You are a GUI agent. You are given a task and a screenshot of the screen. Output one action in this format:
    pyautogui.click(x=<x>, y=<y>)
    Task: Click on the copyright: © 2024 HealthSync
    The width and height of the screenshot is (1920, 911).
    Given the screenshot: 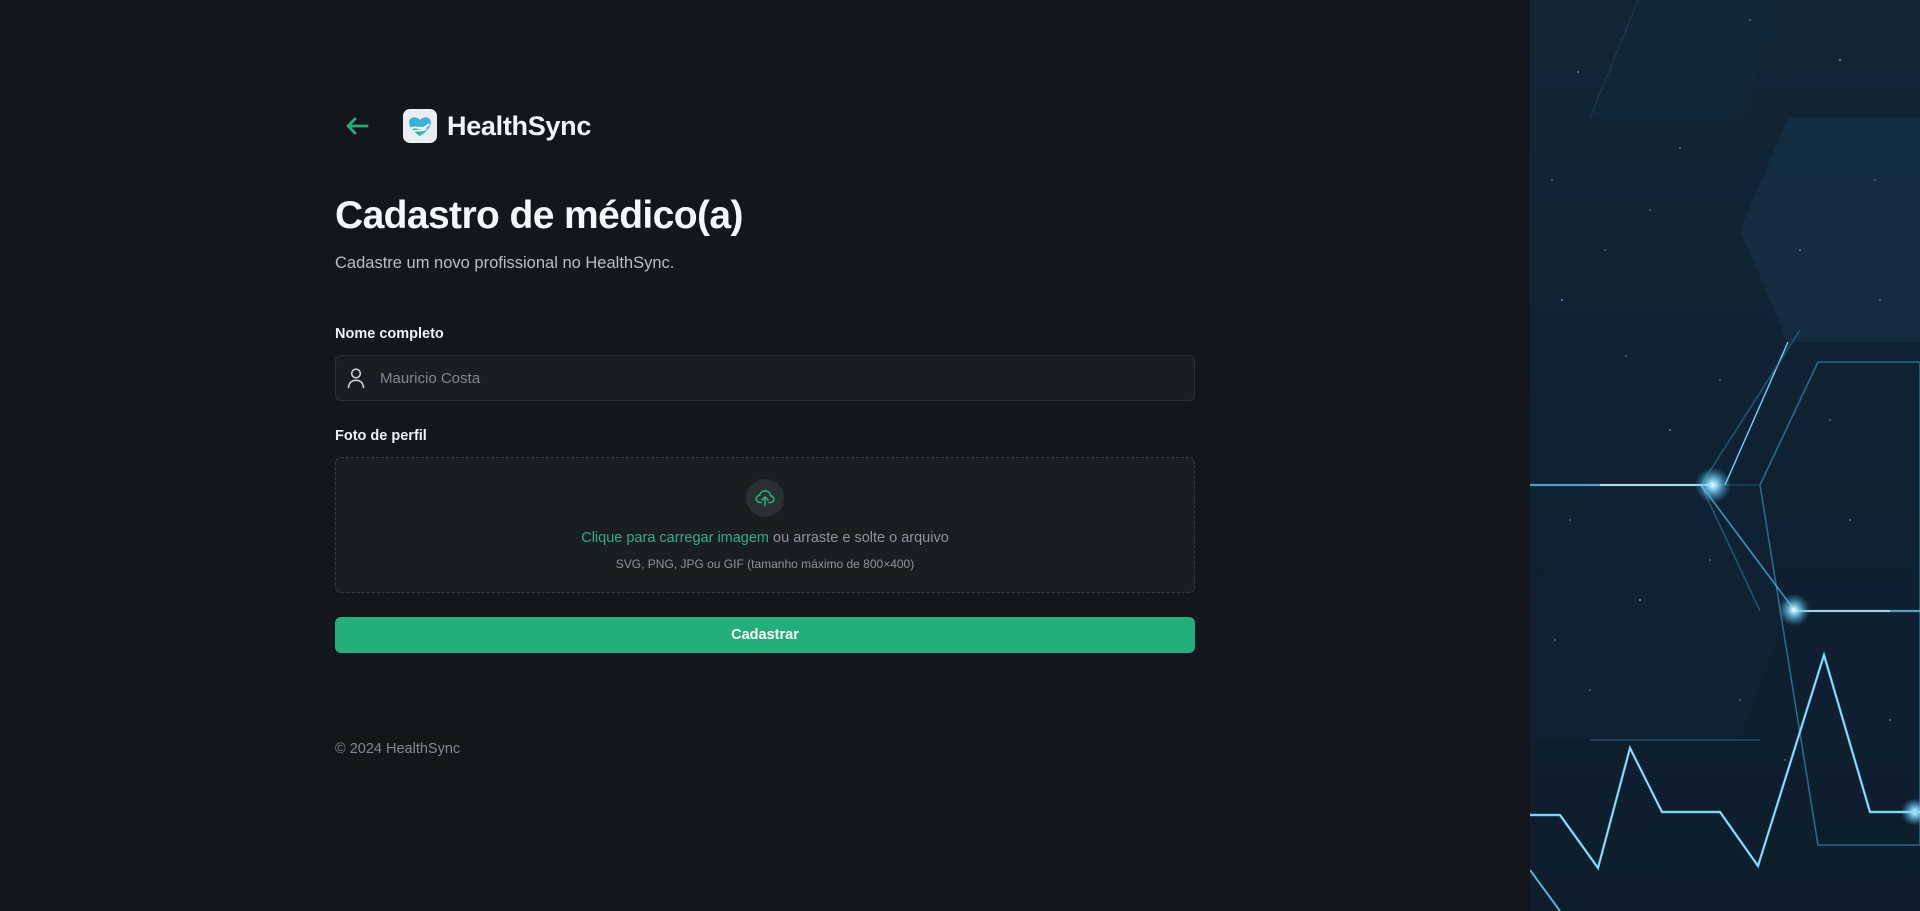 What is the action you would take?
    pyautogui.click(x=398, y=749)
    